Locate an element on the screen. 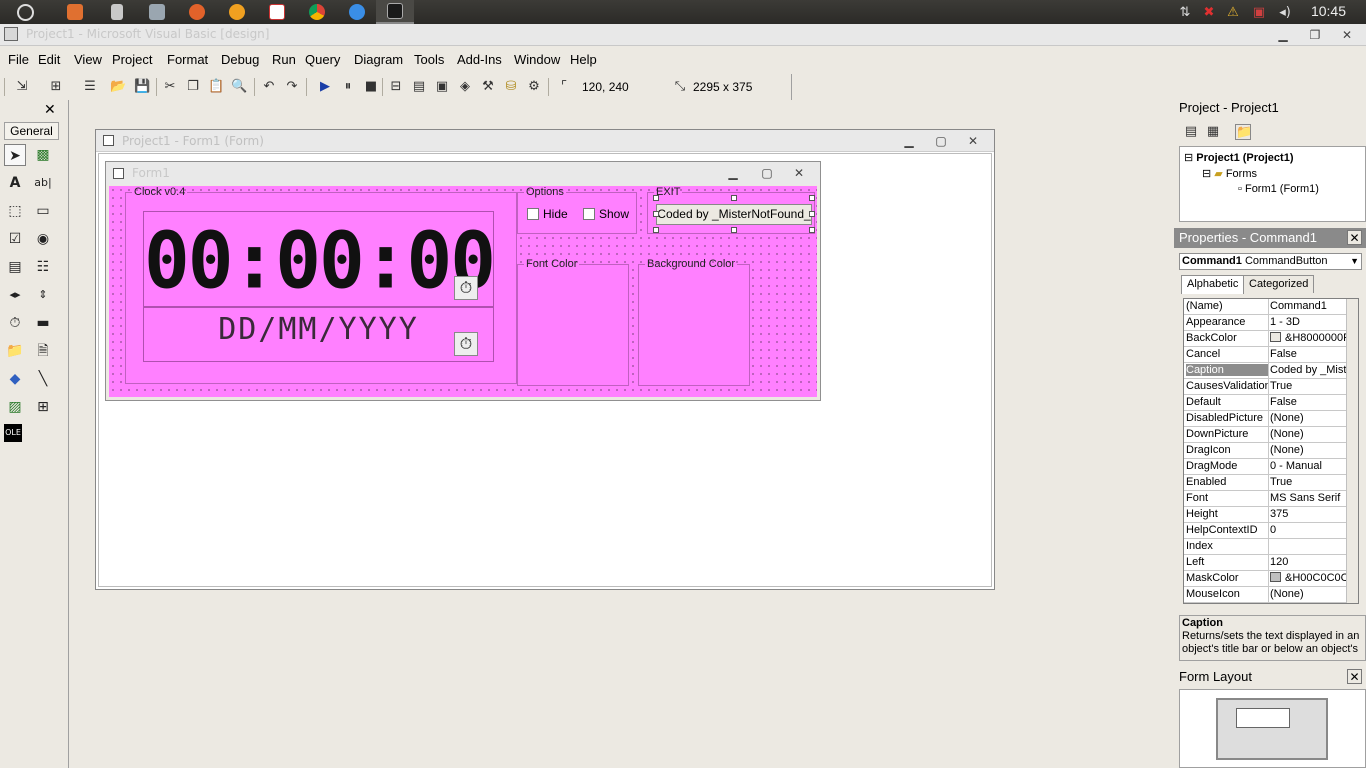 The height and width of the screenshot is (768, 1366). save-project-icon: 💾 is located at coordinates (142, 87).